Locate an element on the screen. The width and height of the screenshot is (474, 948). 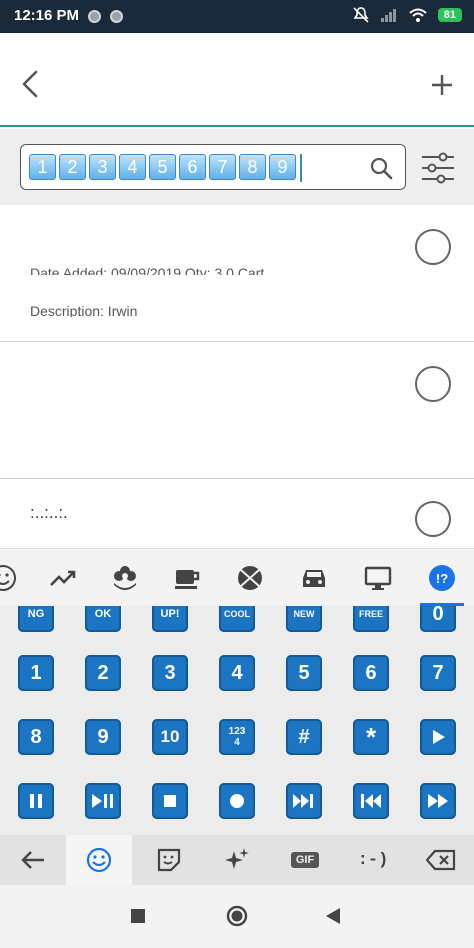
app-bar is located at coordinates (237, 80).